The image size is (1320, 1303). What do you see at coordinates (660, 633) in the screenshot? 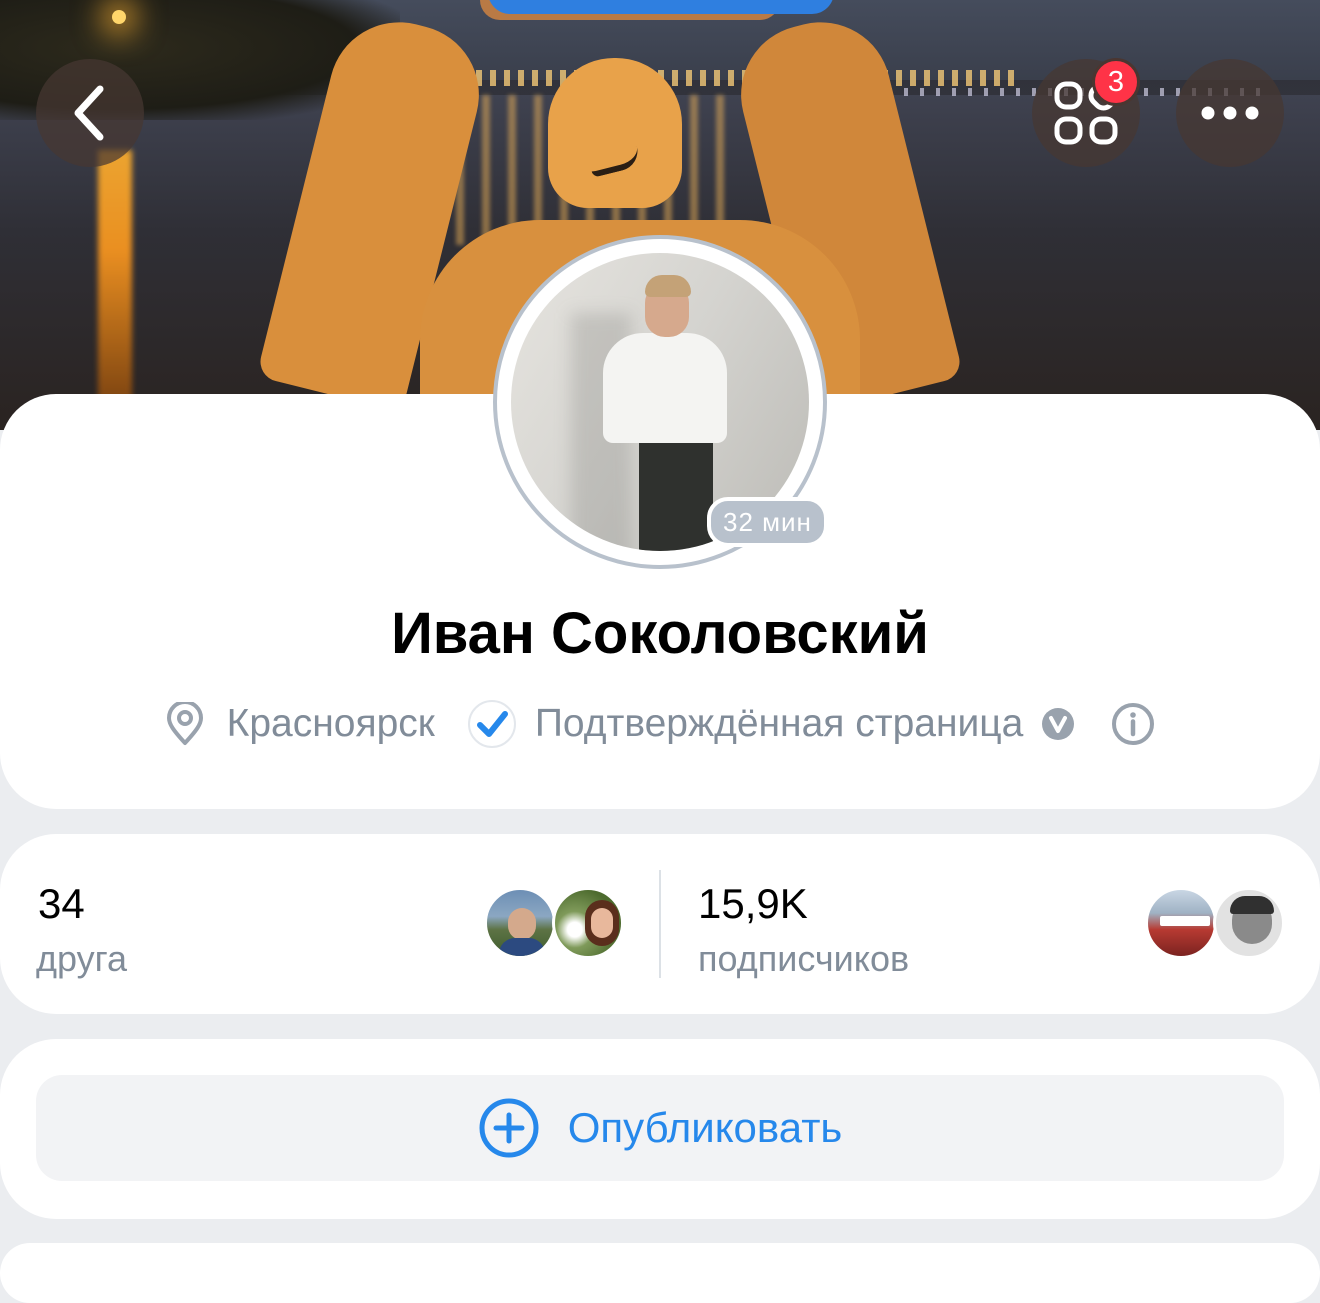
I see `profile-name: Иван Соколовский` at bounding box center [660, 633].